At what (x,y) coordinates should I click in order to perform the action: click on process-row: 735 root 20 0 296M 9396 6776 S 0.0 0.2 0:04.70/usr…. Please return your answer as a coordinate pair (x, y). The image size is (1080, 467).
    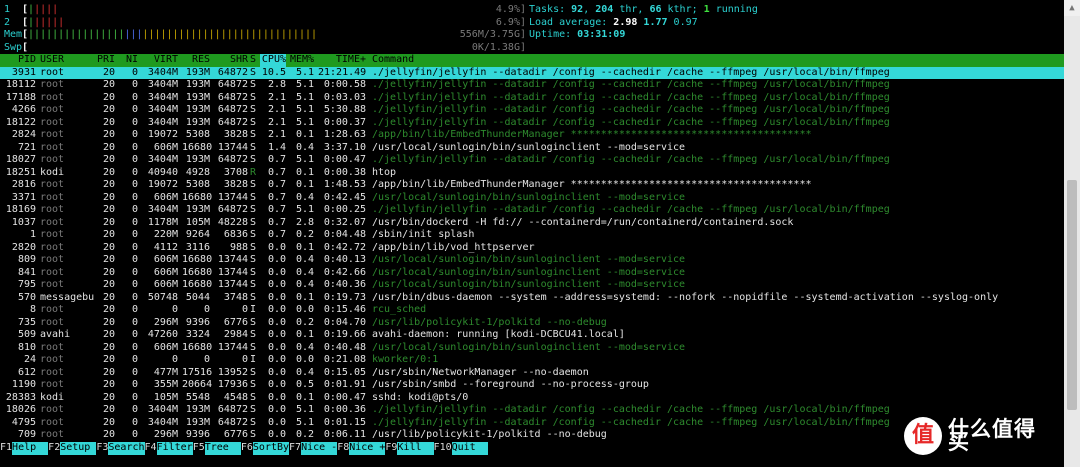
    Looking at the image, I should click on (532, 323).